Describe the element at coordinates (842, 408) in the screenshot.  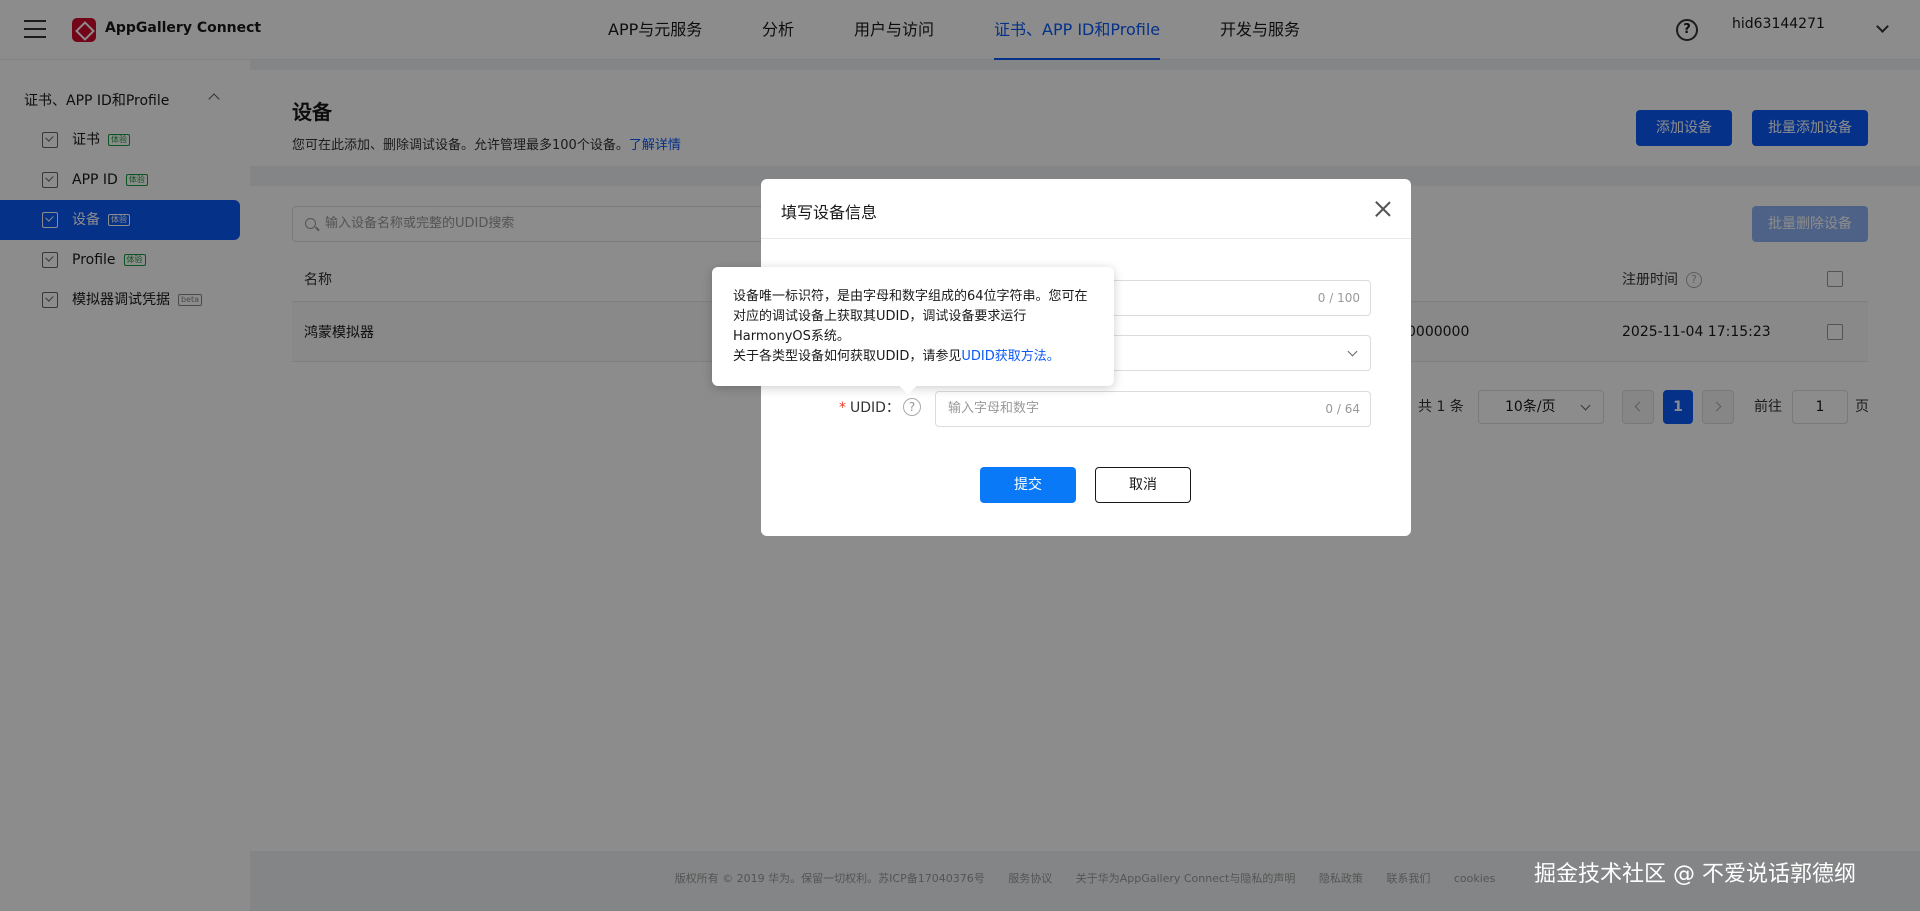
I see `required-mark: *` at that location.